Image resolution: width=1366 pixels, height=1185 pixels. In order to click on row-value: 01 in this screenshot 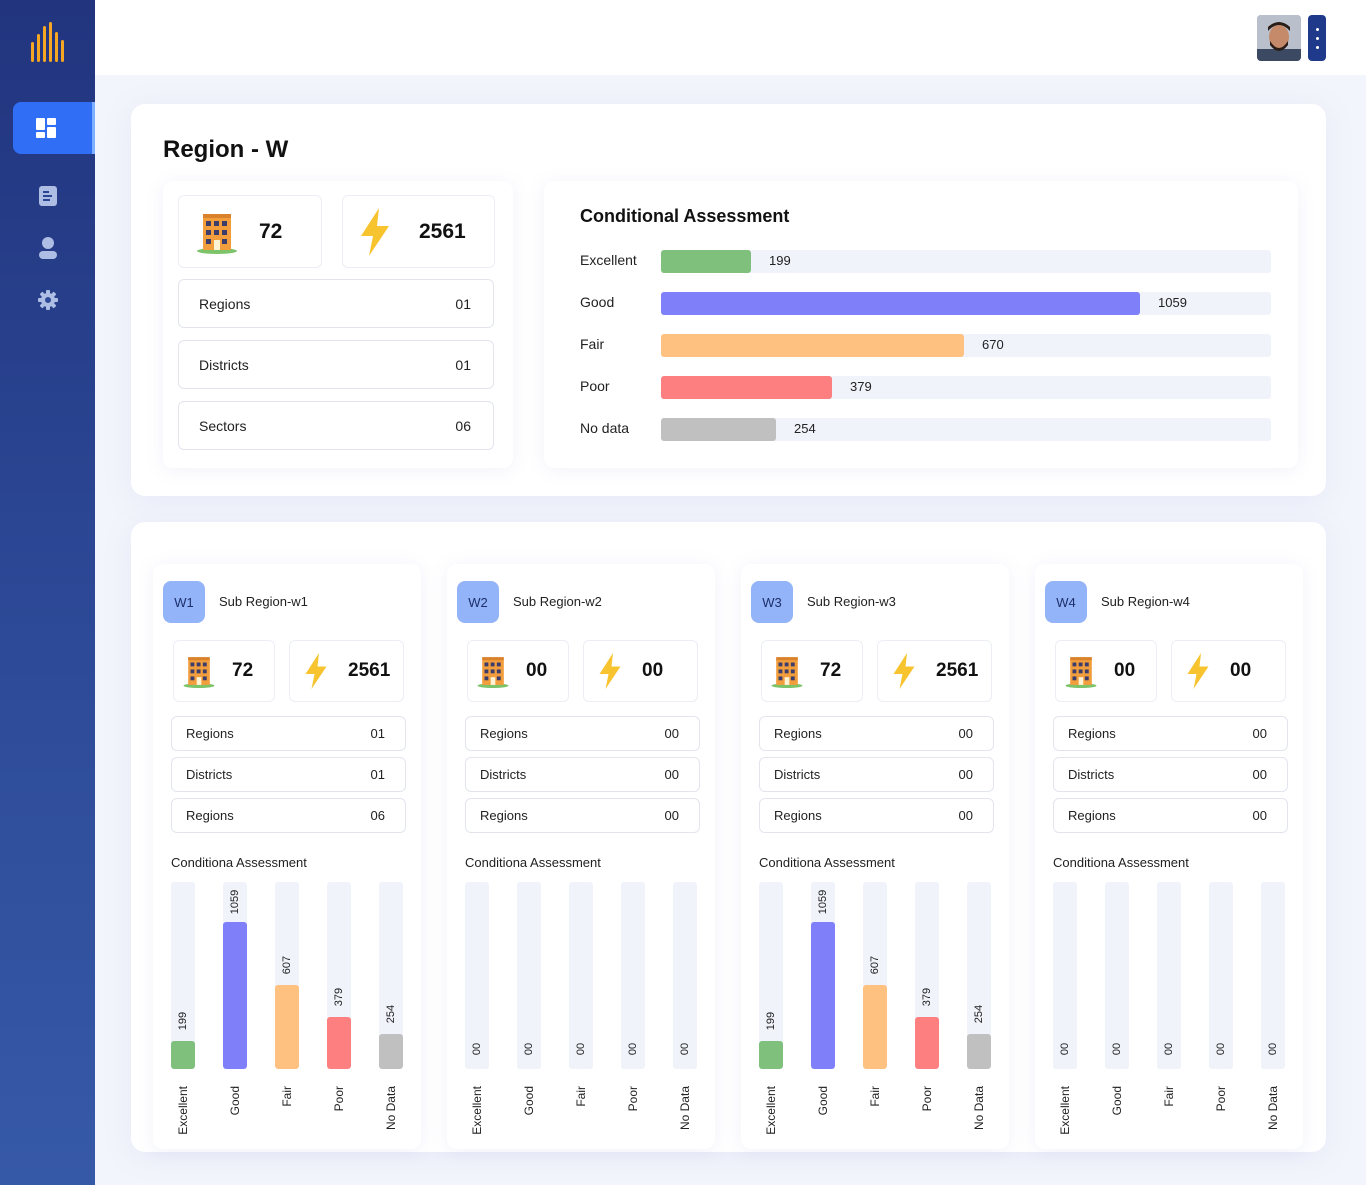, I will do `click(377, 733)`.